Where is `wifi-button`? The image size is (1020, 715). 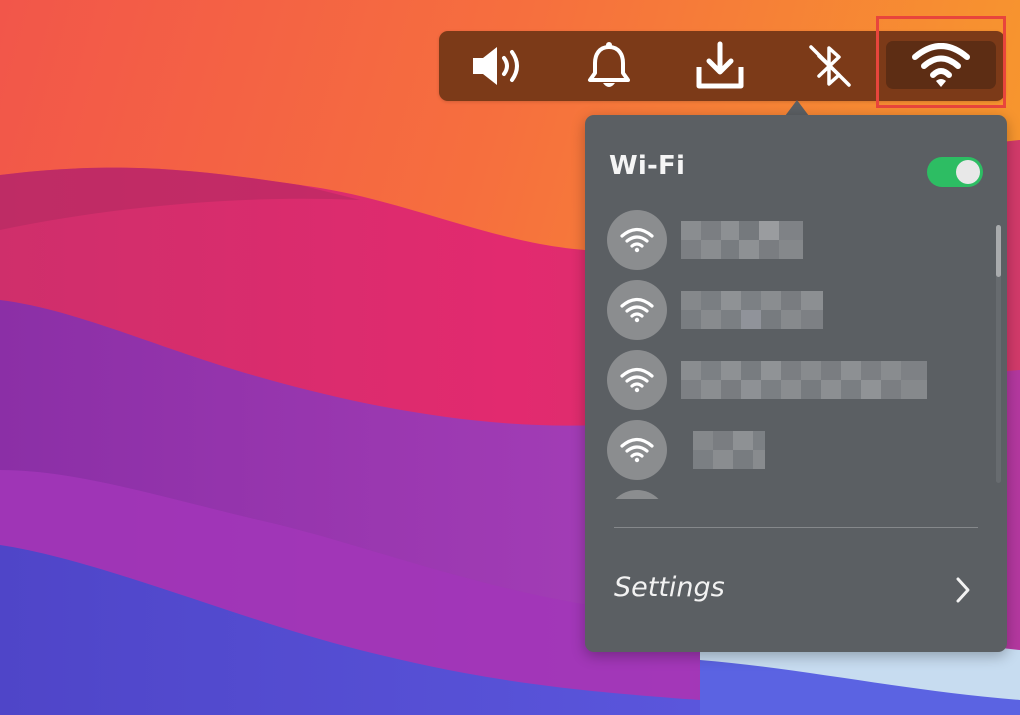
wifi-button is located at coordinates (941, 65).